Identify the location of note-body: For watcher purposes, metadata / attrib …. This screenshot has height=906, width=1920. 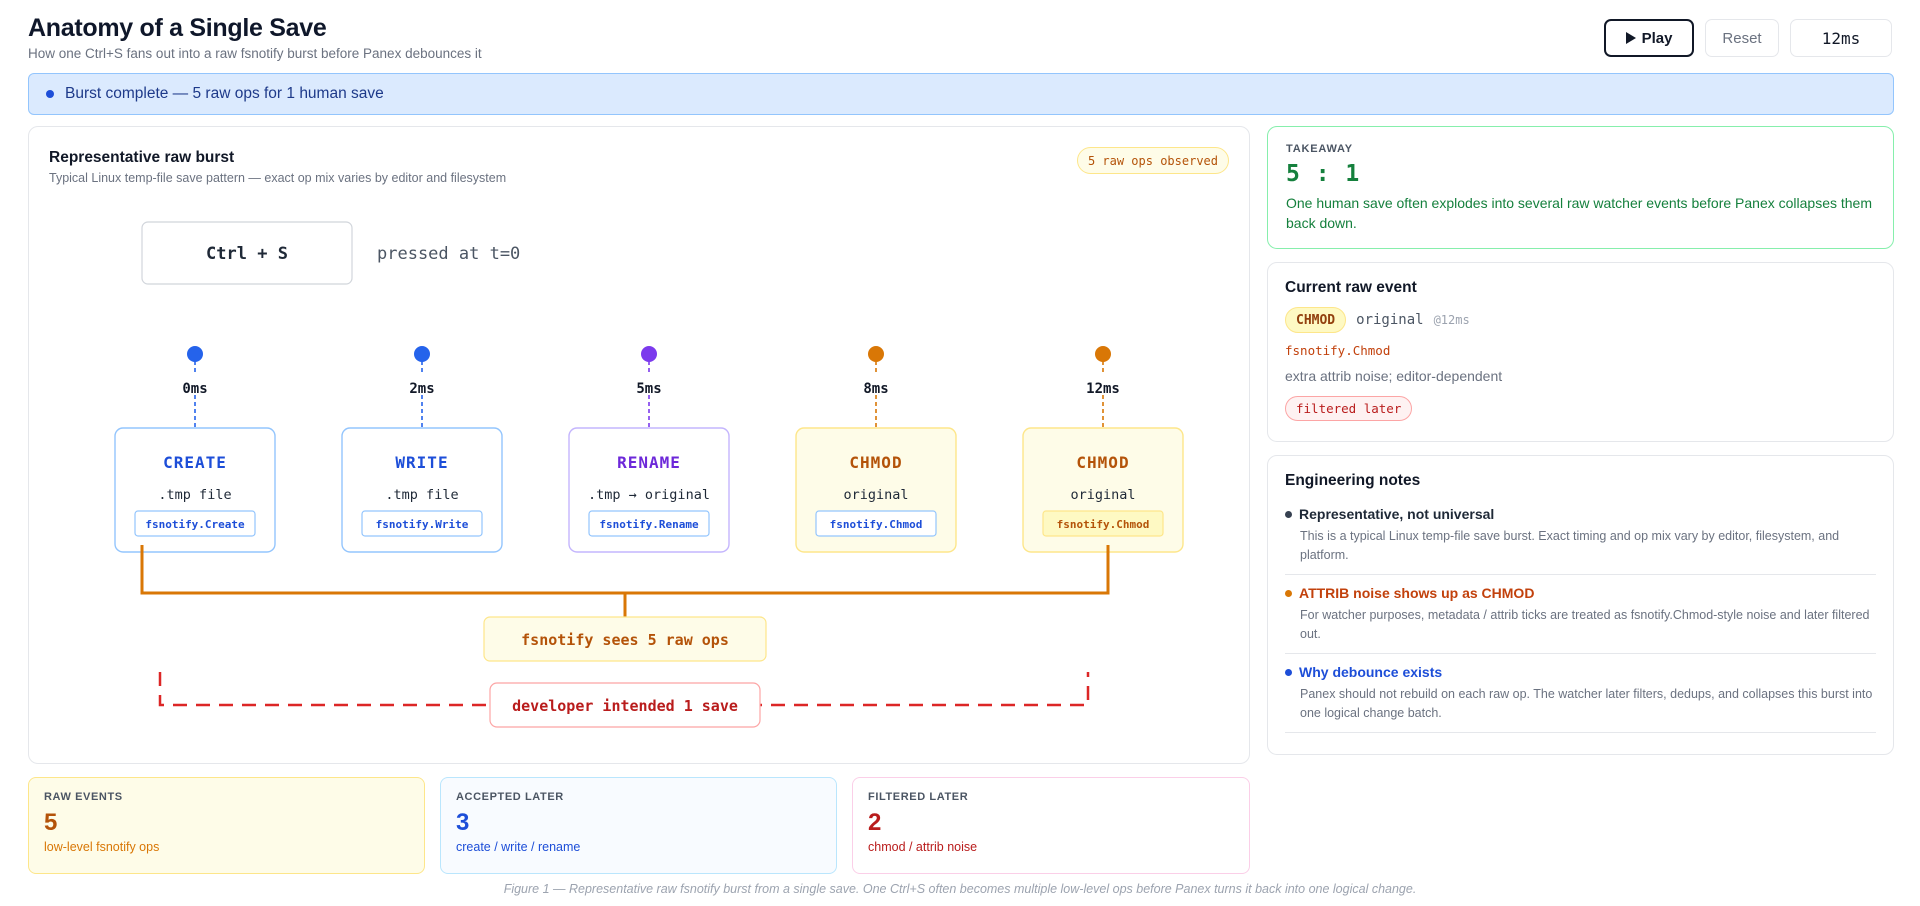
(1585, 624).